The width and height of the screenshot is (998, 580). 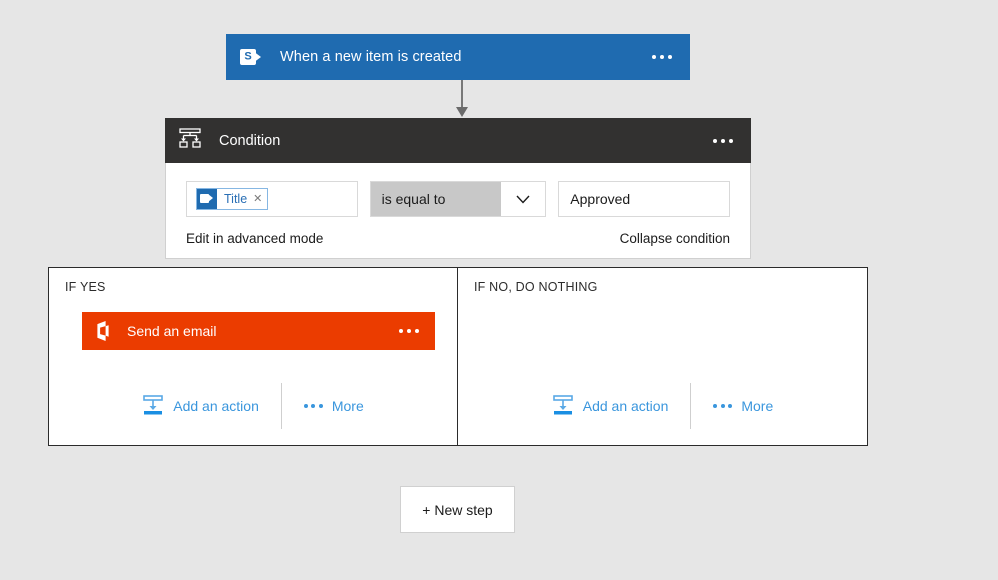 I want to click on branch-title: IF NO, DO NOTHING, so click(x=536, y=287).